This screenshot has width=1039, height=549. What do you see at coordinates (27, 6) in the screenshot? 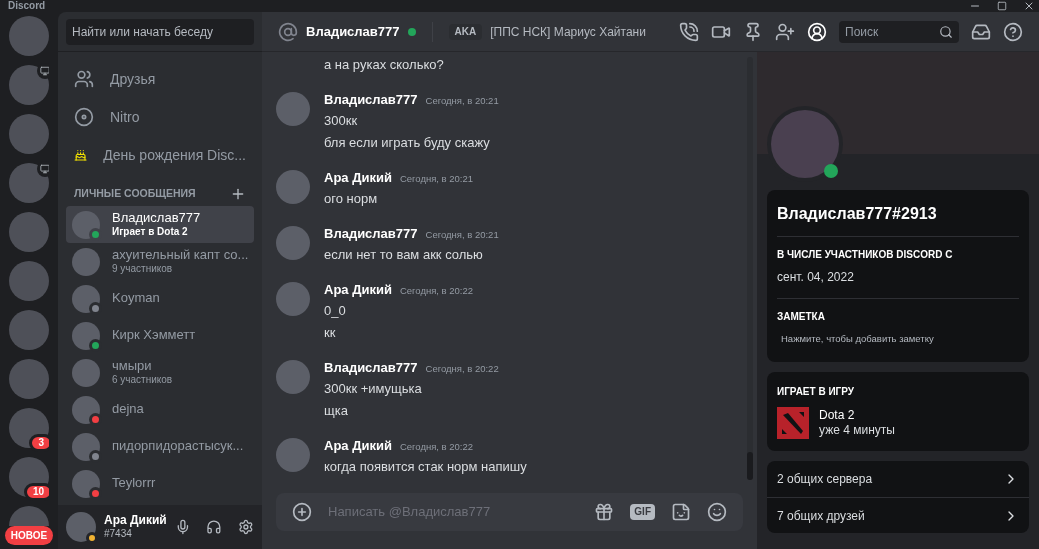
I see `app-title: Discord` at bounding box center [27, 6].